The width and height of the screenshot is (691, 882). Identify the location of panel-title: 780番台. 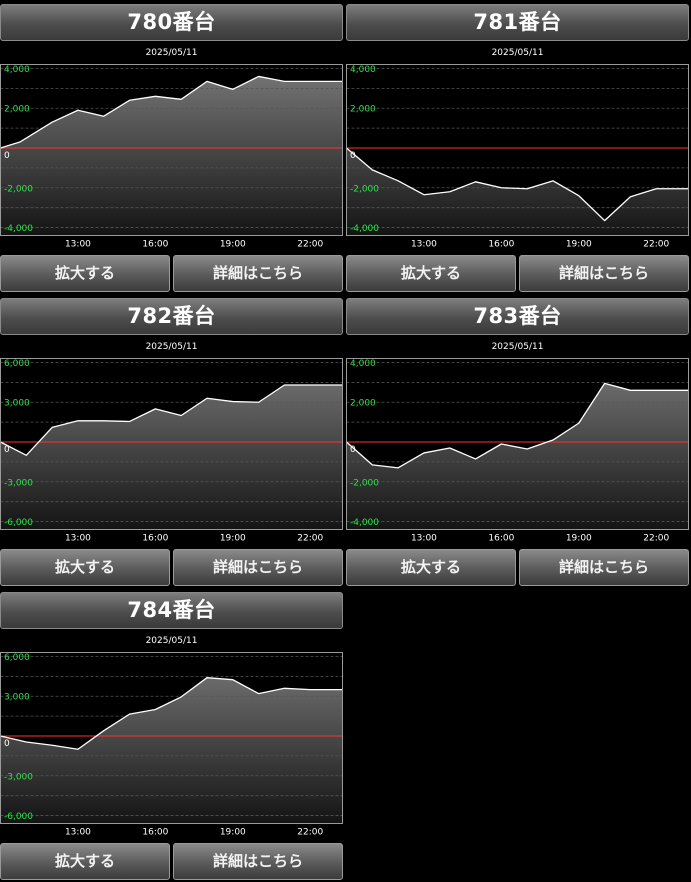
(171, 22).